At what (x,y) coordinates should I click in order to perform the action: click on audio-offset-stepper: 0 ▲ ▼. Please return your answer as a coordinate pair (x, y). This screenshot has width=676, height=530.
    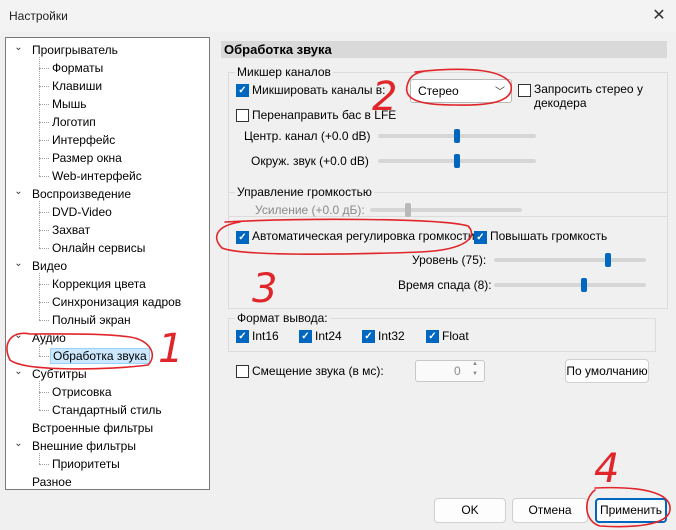
    Looking at the image, I should click on (450, 371).